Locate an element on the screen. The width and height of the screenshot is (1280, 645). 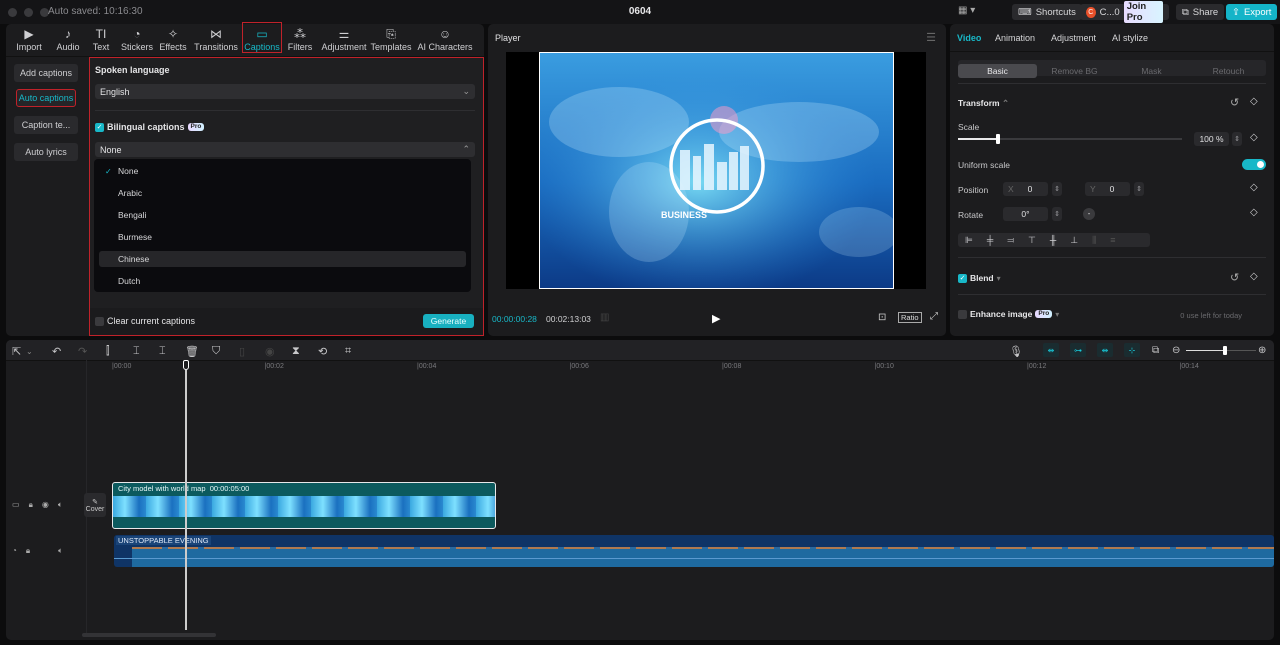
rotate-dial: - is located at coordinates (1089, 214).